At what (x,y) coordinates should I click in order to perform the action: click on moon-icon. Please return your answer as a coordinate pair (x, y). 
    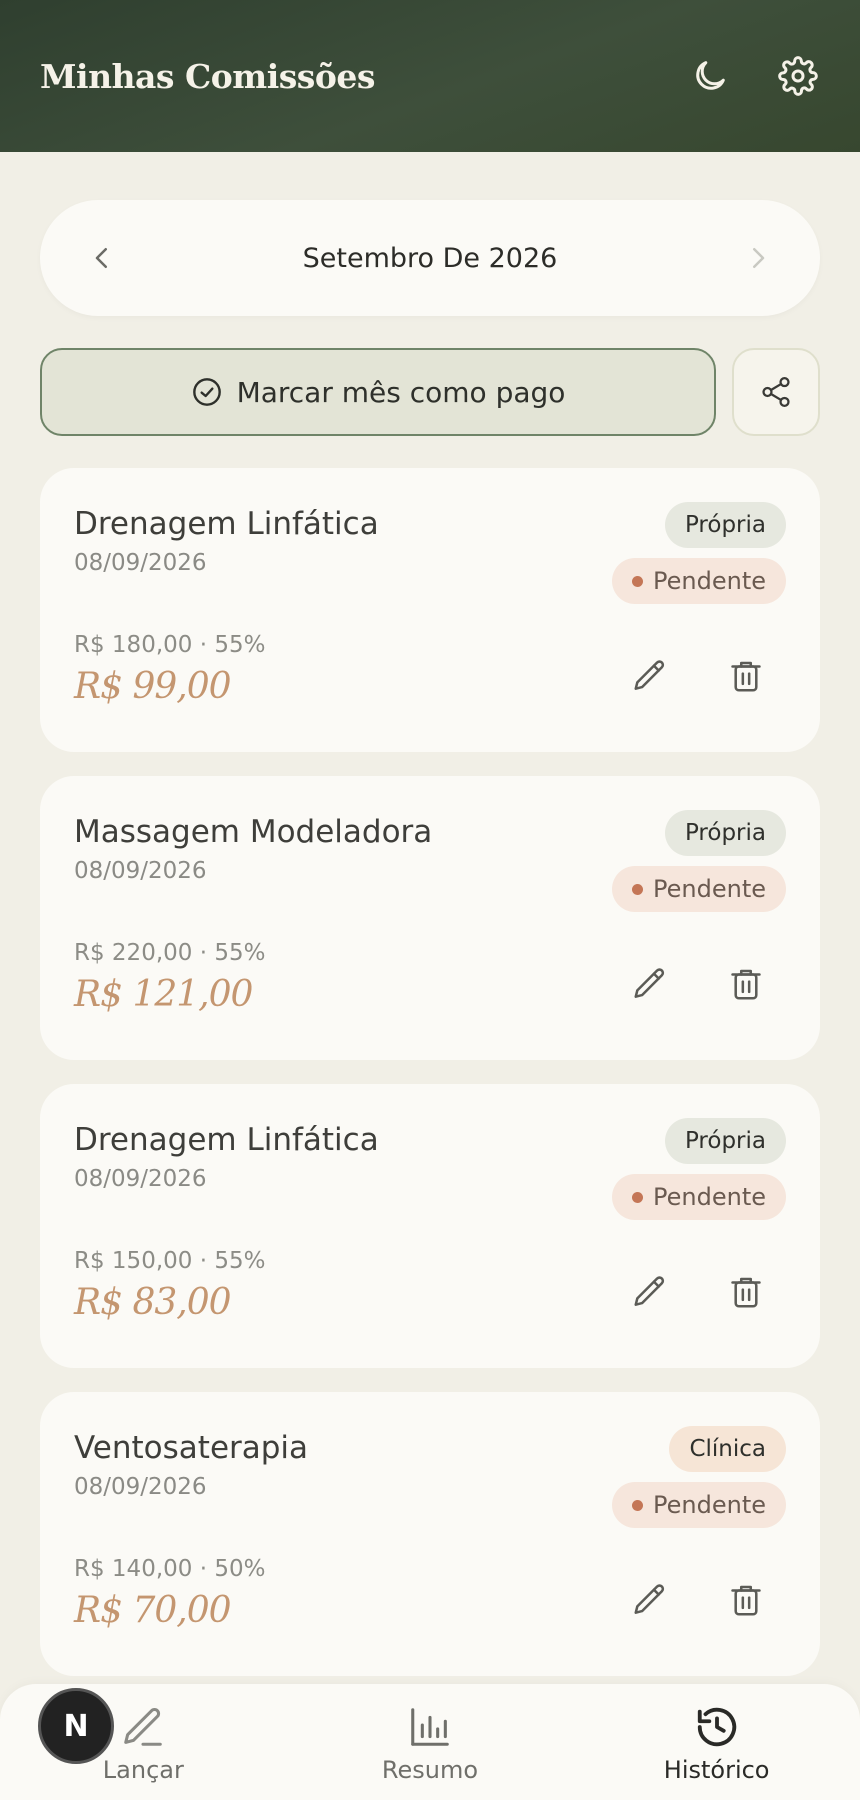
    Looking at the image, I should click on (710, 76).